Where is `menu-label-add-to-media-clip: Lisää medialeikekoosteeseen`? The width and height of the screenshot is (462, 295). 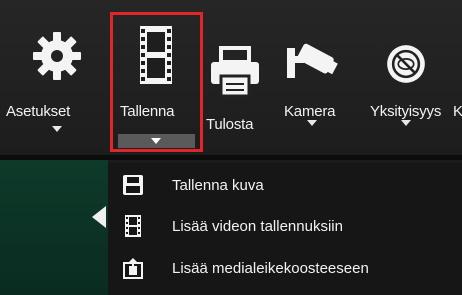
menu-label-add-to-media-clip: Lisää medialeikekoosteeseen is located at coordinates (270, 268).